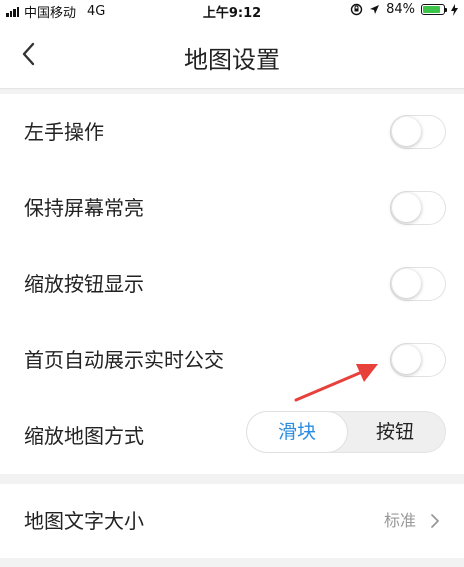 Image resolution: width=464 pixels, height=567 pixels. What do you see at coordinates (232, 60) in the screenshot?
I see `page-title: 地图设置` at bounding box center [232, 60].